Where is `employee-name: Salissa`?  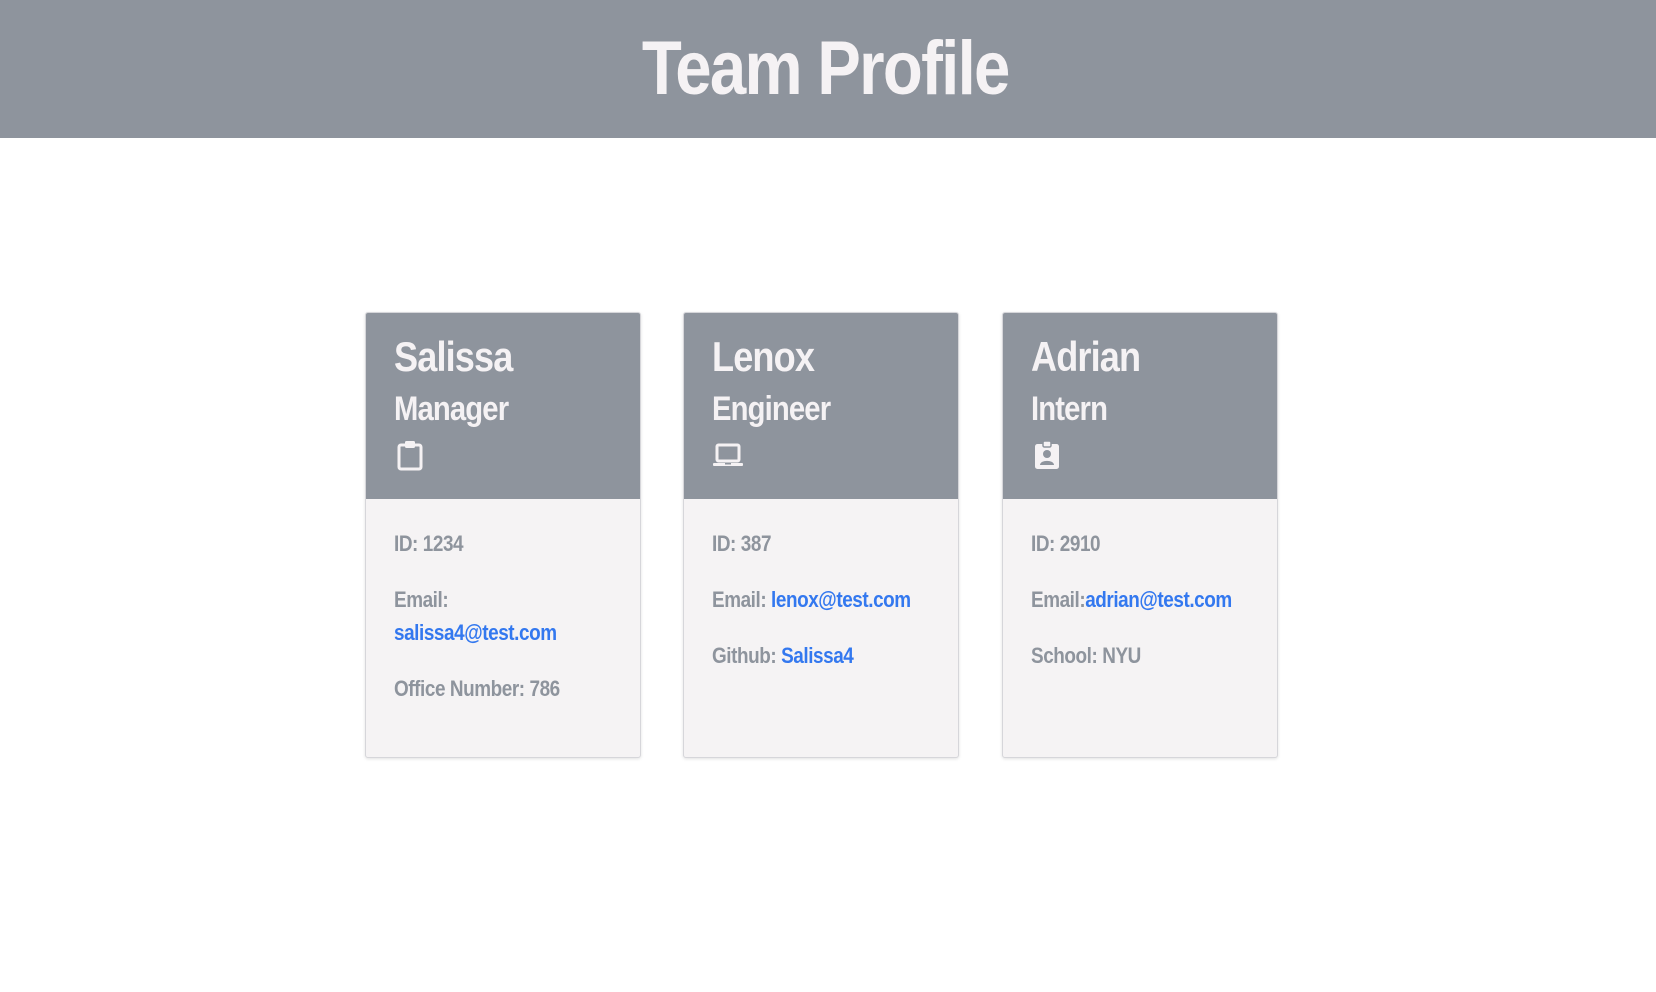
employee-name: Salissa is located at coordinates (453, 356).